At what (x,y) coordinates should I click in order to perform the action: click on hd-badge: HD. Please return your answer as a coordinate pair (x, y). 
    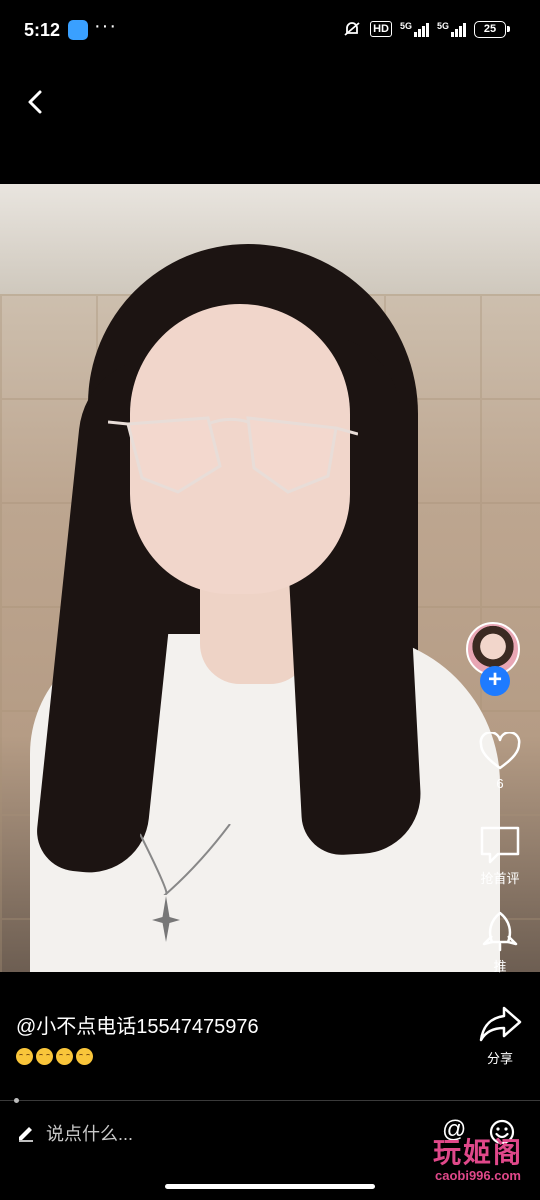
    Looking at the image, I should click on (381, 29).